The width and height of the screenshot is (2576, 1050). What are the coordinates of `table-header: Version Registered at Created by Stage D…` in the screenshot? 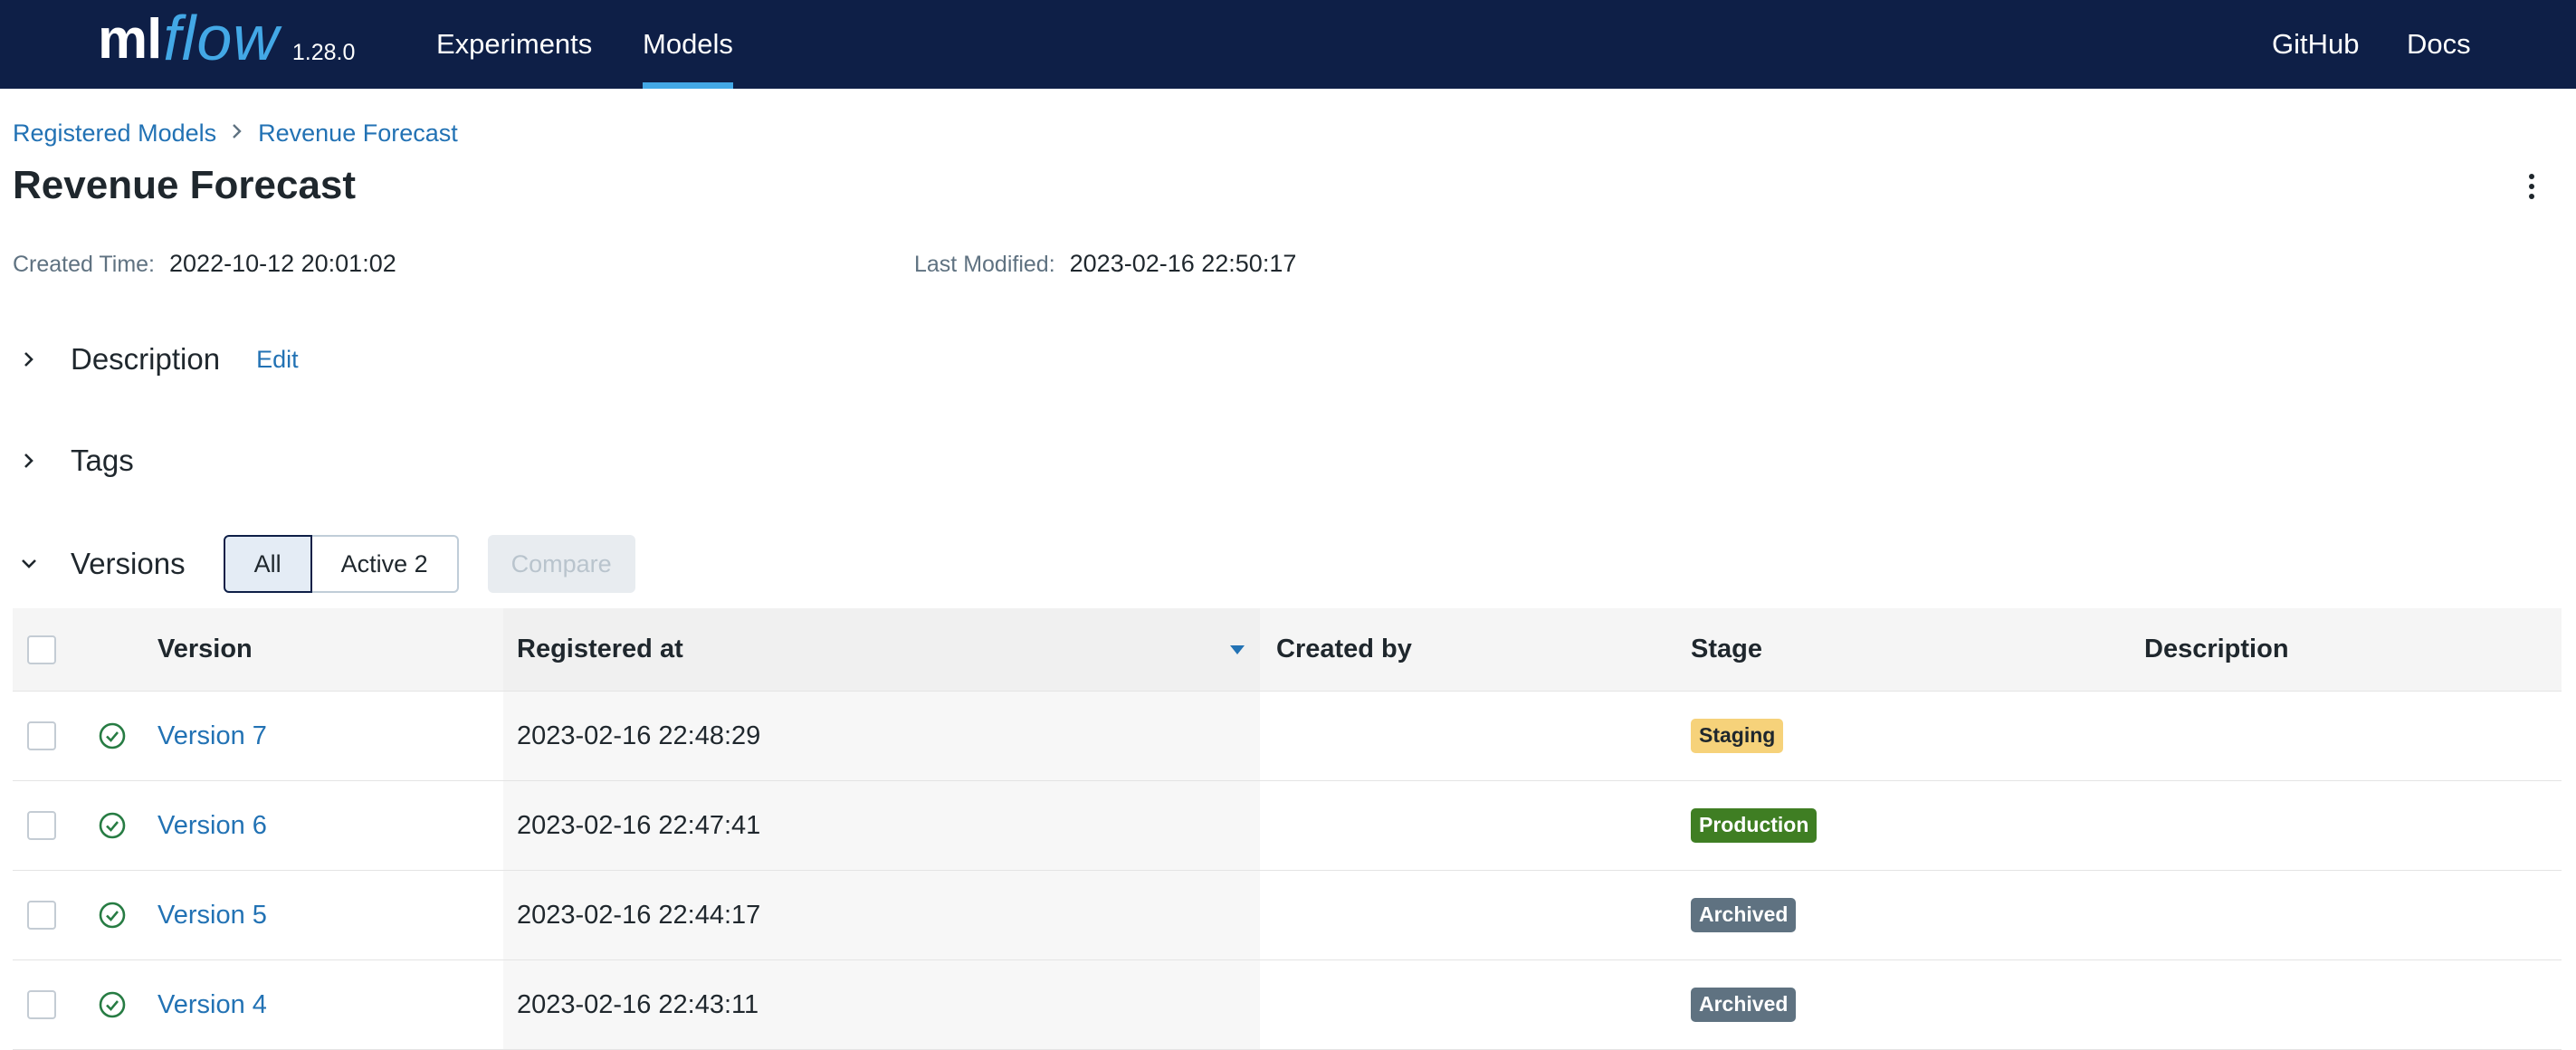 It's located at (1288, 650).